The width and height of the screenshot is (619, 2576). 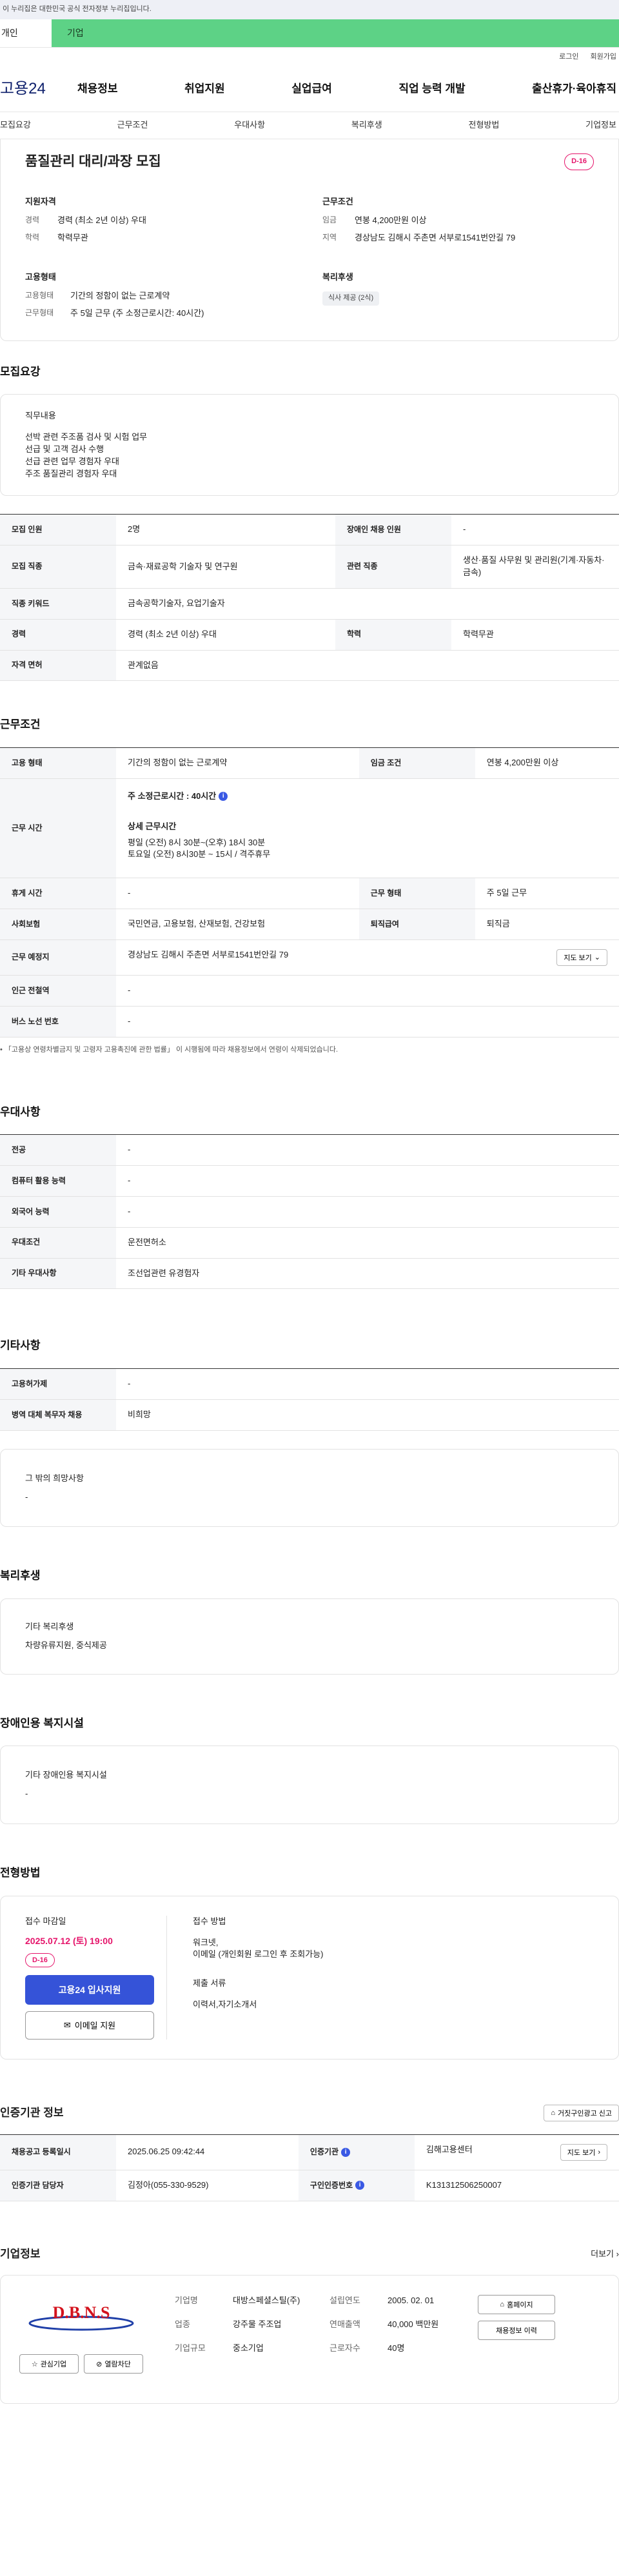 What do you see at coordinates (93, 161) in the screenshot?
I see `job-title: 품질관리 대리/과장 모집` at bounding box center [93, 161].